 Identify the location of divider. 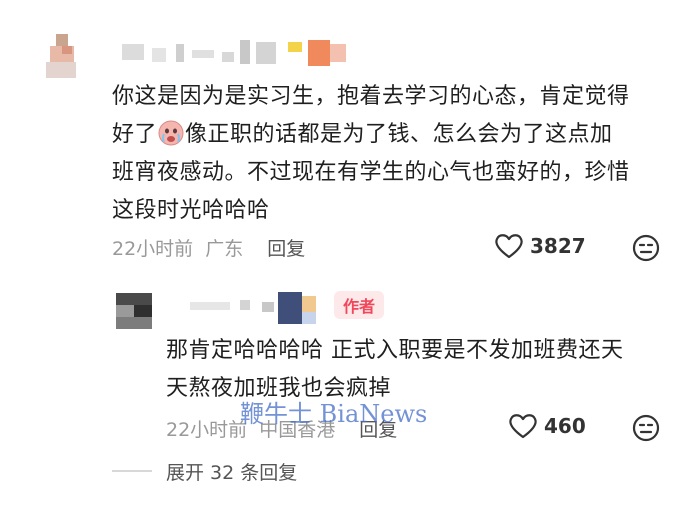
(132, 471).